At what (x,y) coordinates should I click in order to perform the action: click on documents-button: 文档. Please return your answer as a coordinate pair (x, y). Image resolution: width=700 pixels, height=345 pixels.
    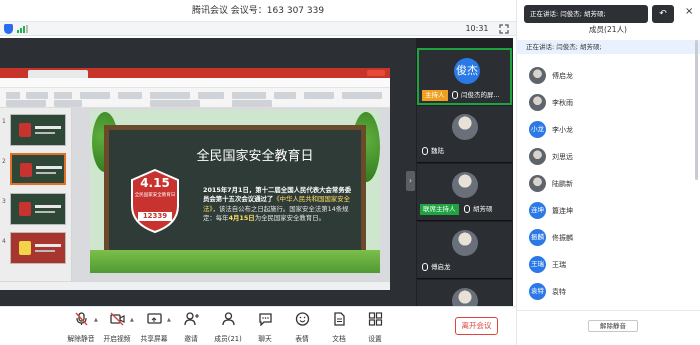
    Looking at the image, I should click on (339, 326).